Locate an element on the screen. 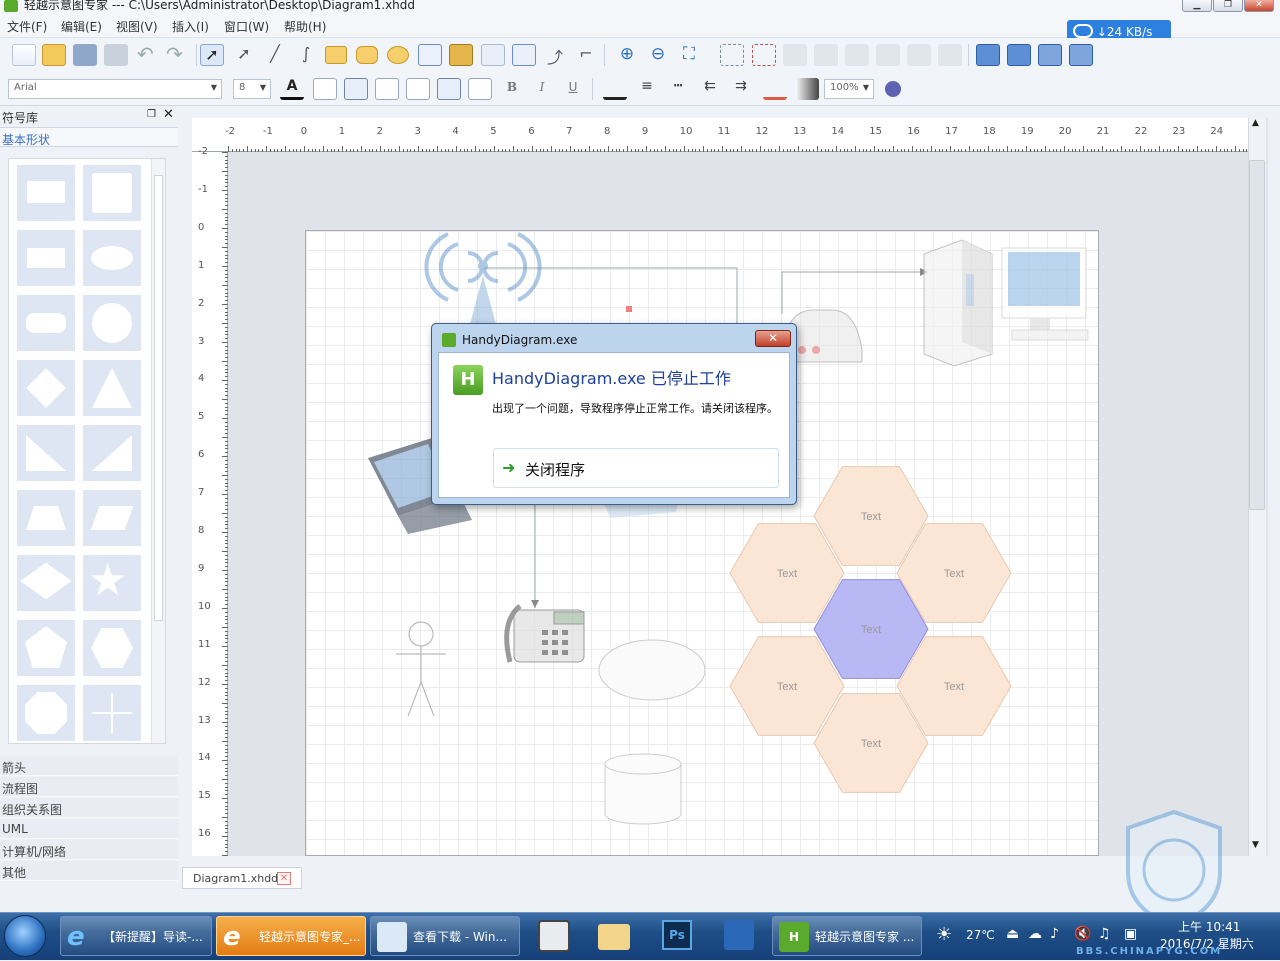 This screenshot has width=1280, height=961. category-org-chart: 组织关系图 is located at coordinates (89, 808).